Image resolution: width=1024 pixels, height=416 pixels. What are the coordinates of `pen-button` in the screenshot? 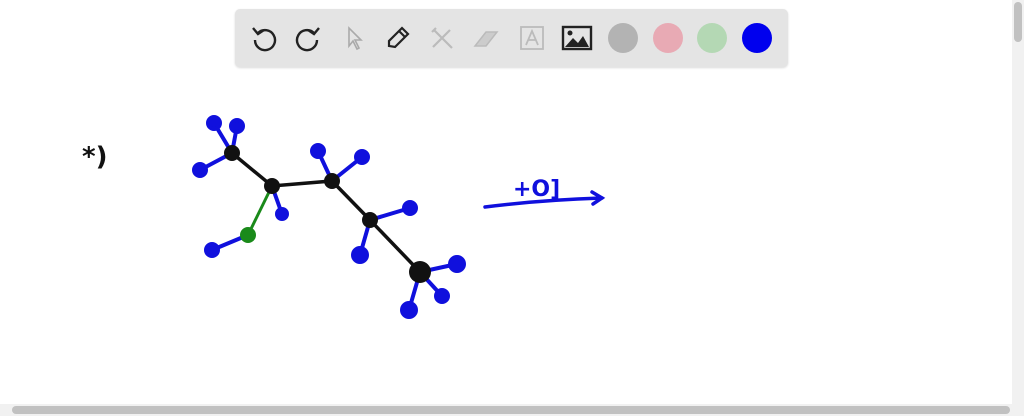 It's located at (398, 38).